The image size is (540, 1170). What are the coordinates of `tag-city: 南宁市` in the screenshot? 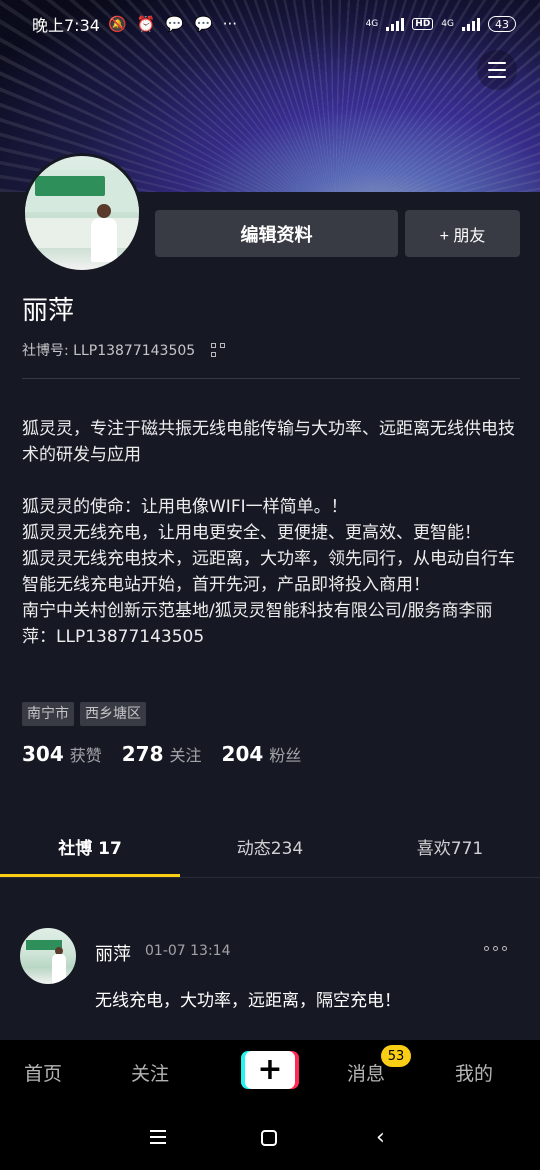 It's located at (48, 714).